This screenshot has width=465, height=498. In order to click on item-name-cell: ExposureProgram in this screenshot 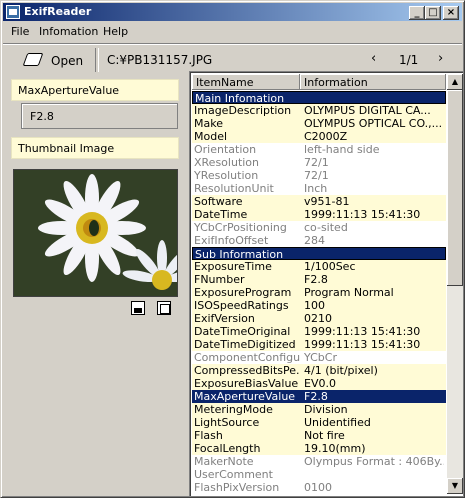, I will do `click(243, 292)`.